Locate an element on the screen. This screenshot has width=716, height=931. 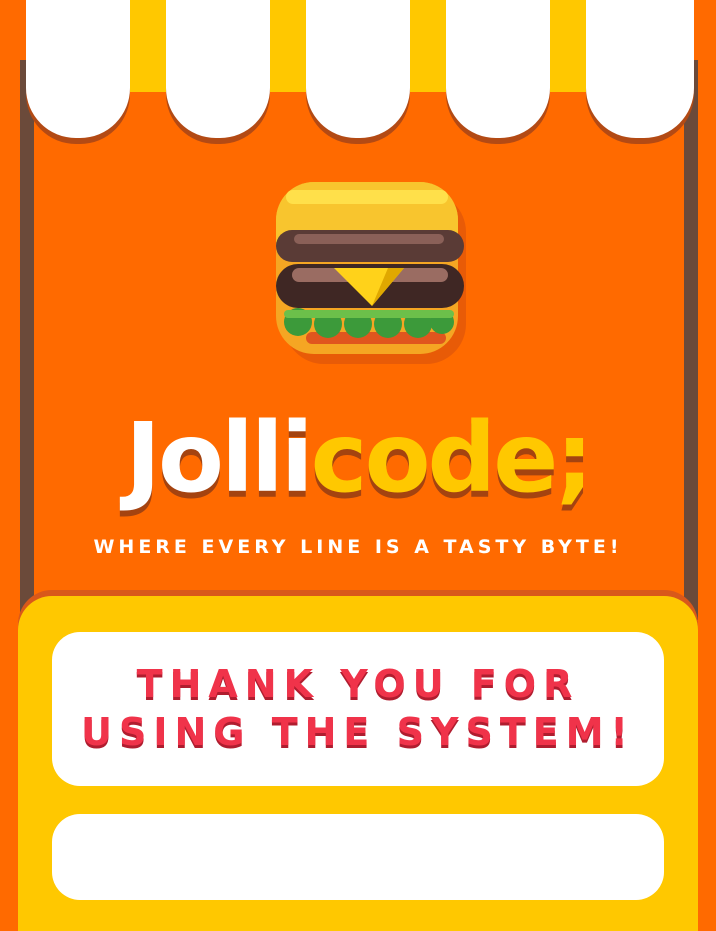
brand-tagline: WHERE EVERY LINE IS A TASTY BYTE! is located at coordinates (358, 547).